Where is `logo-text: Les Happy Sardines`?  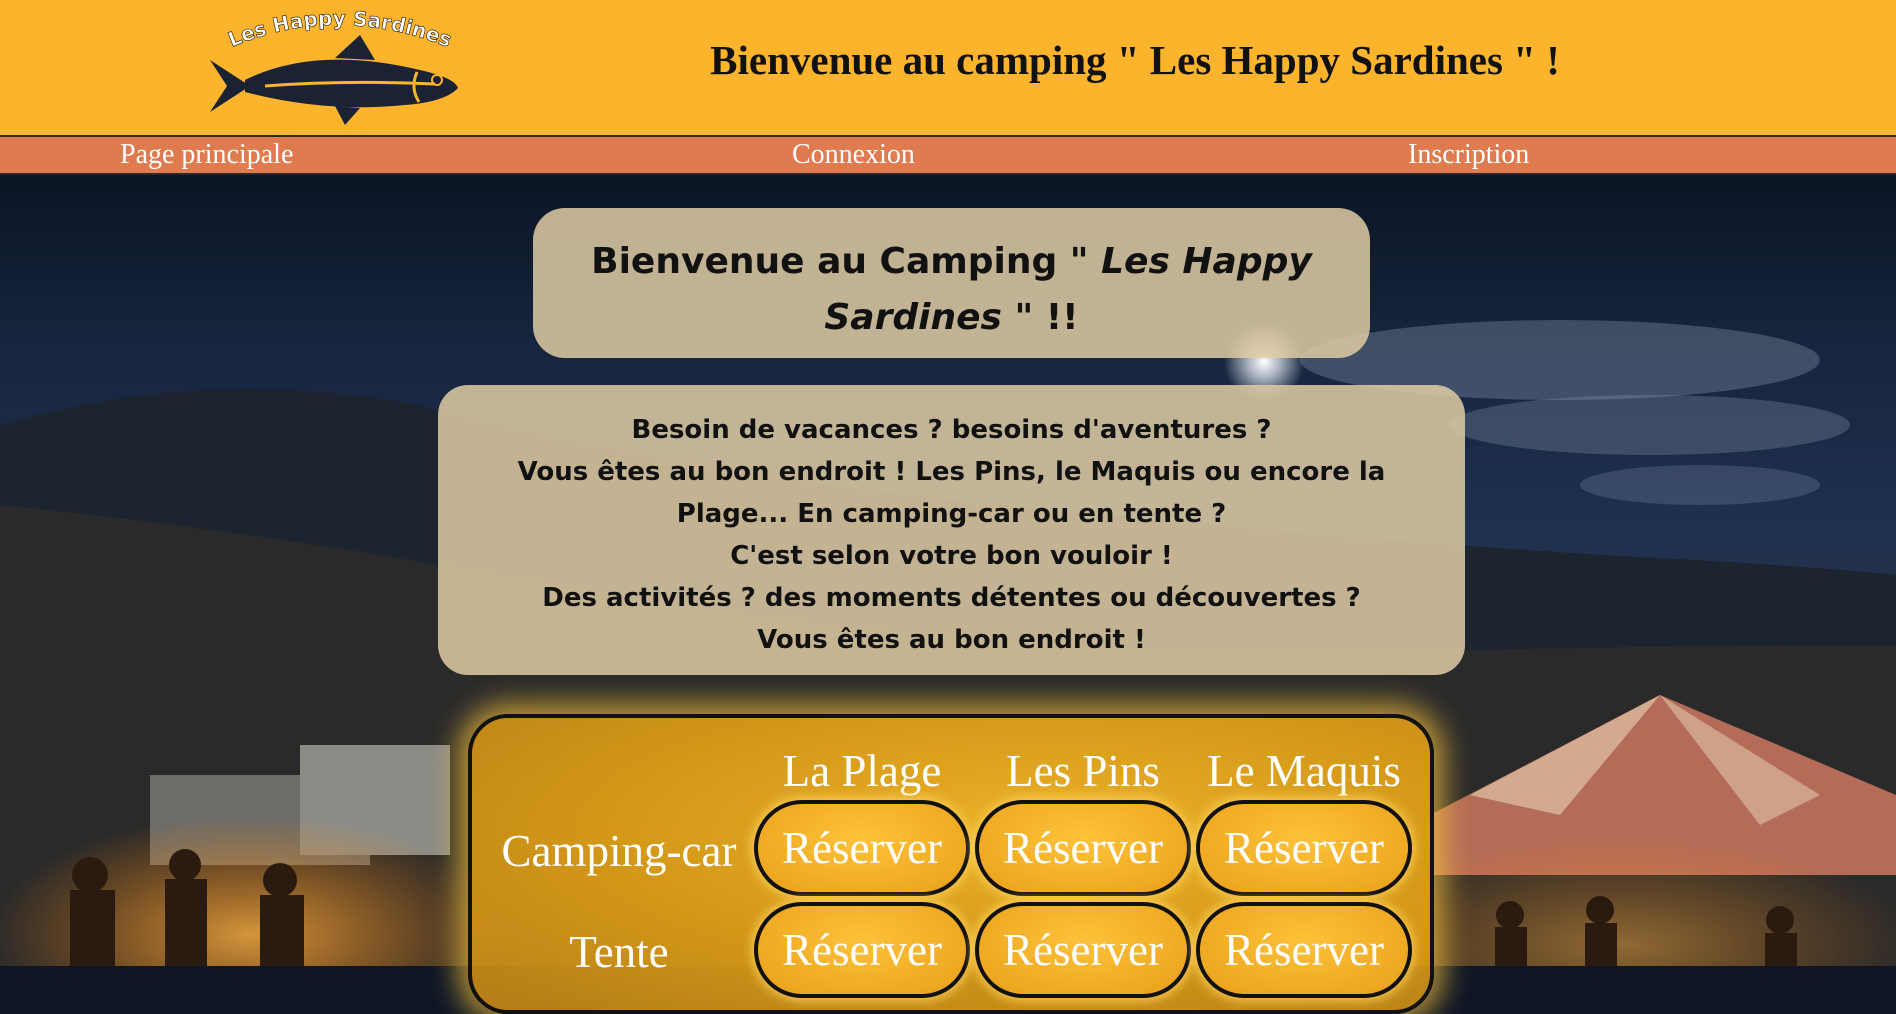 logo-text: Les Happy Sardines is located at coordinates (339, 31).